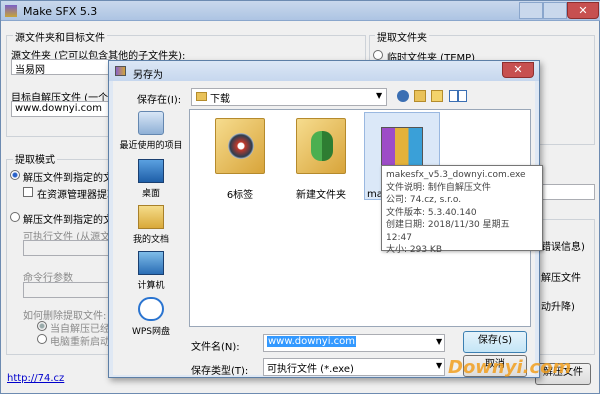  Describe the element at coordinates (414, 250) in the screenshot. I see `tooltip-size: 大小: 293 KB` at that location.